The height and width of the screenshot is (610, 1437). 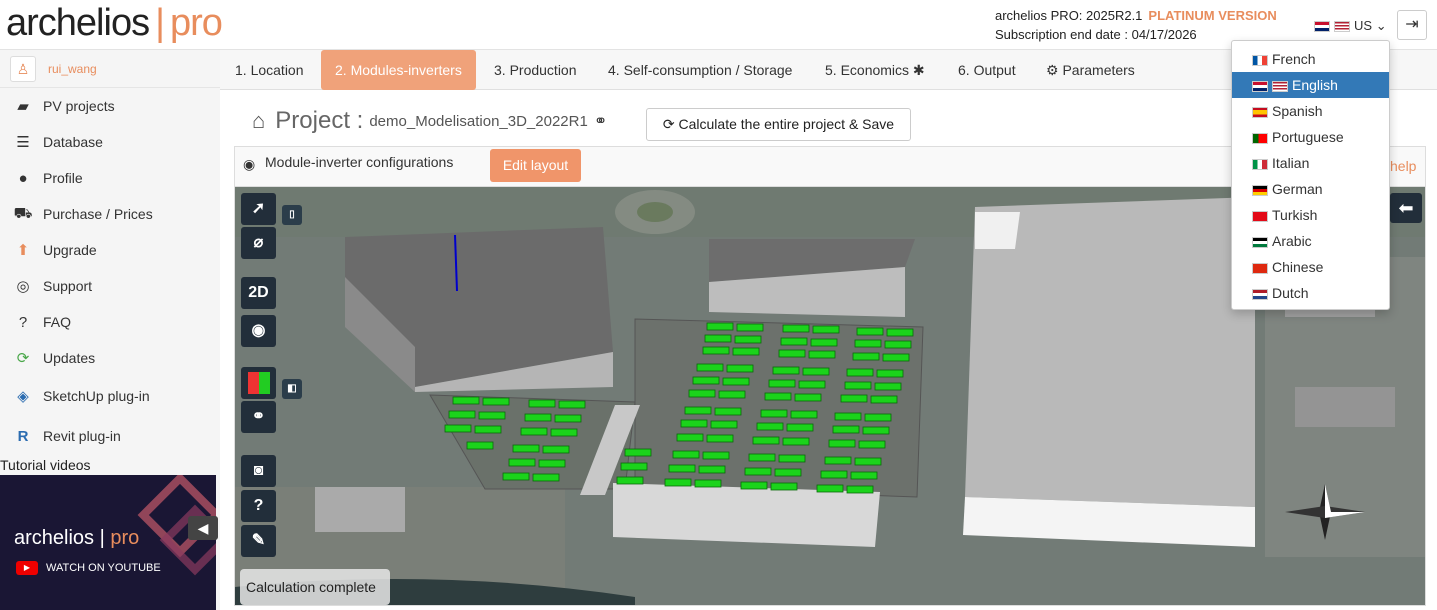 I want to click on tutorial-video-thumbnail: archelios | pro ▶ WATCH ON YOUTUBE, so click(x=108, y=542).